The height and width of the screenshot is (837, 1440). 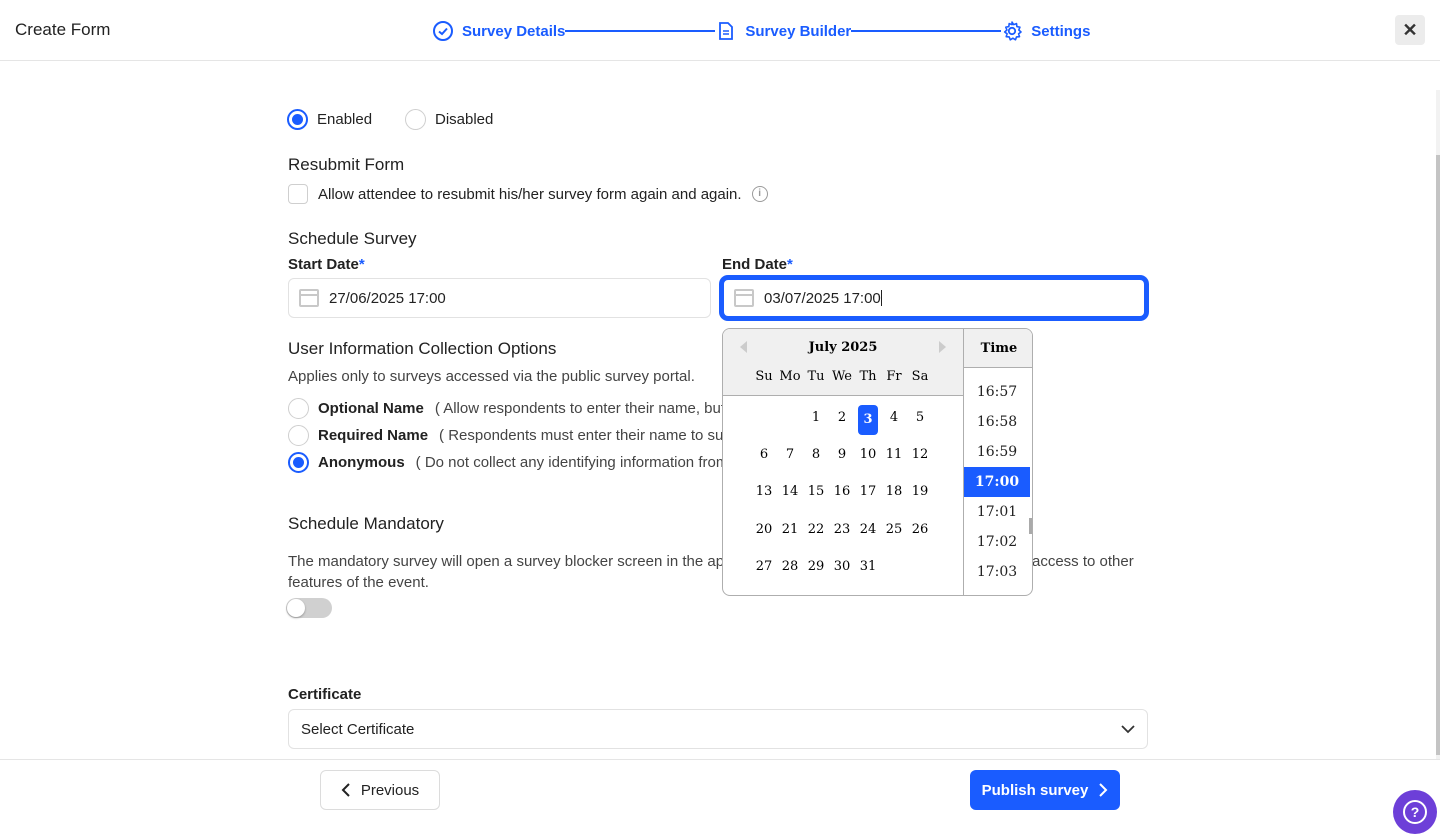 What do you see at coordinates (894, 376) in the screenshot?
I see `weekday-label: Fr` at bounding box center [894, 376].